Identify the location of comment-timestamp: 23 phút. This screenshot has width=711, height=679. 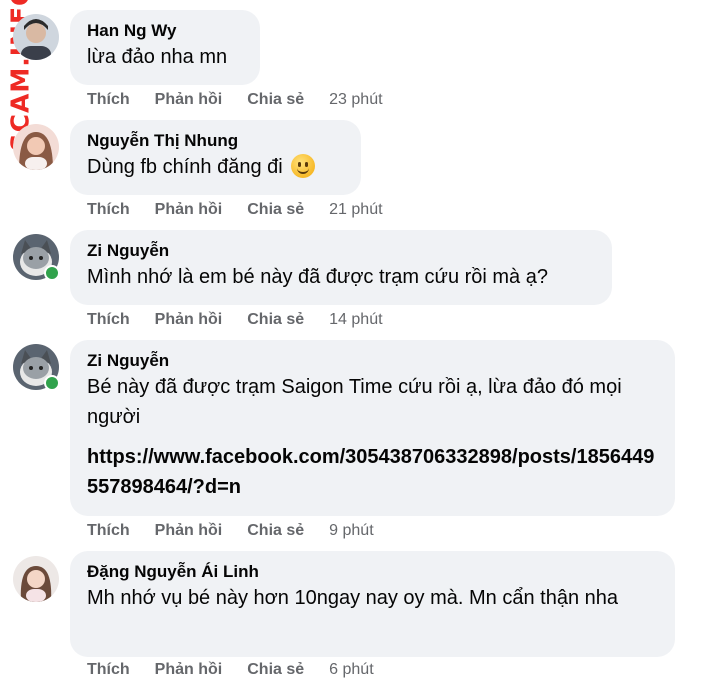
(355, 100).